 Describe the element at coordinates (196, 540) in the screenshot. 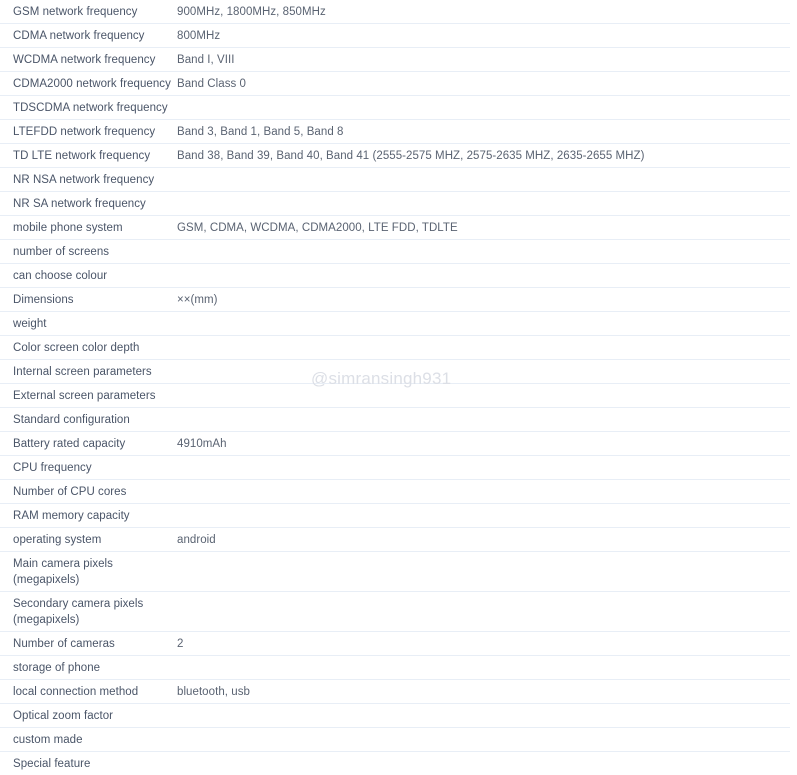

I see `spec-value: android` at that location.